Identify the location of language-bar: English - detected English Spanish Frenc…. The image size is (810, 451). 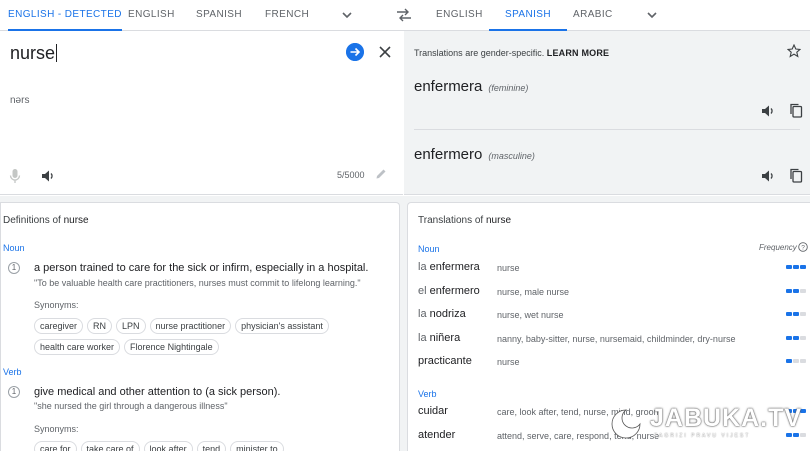
(405, 15).